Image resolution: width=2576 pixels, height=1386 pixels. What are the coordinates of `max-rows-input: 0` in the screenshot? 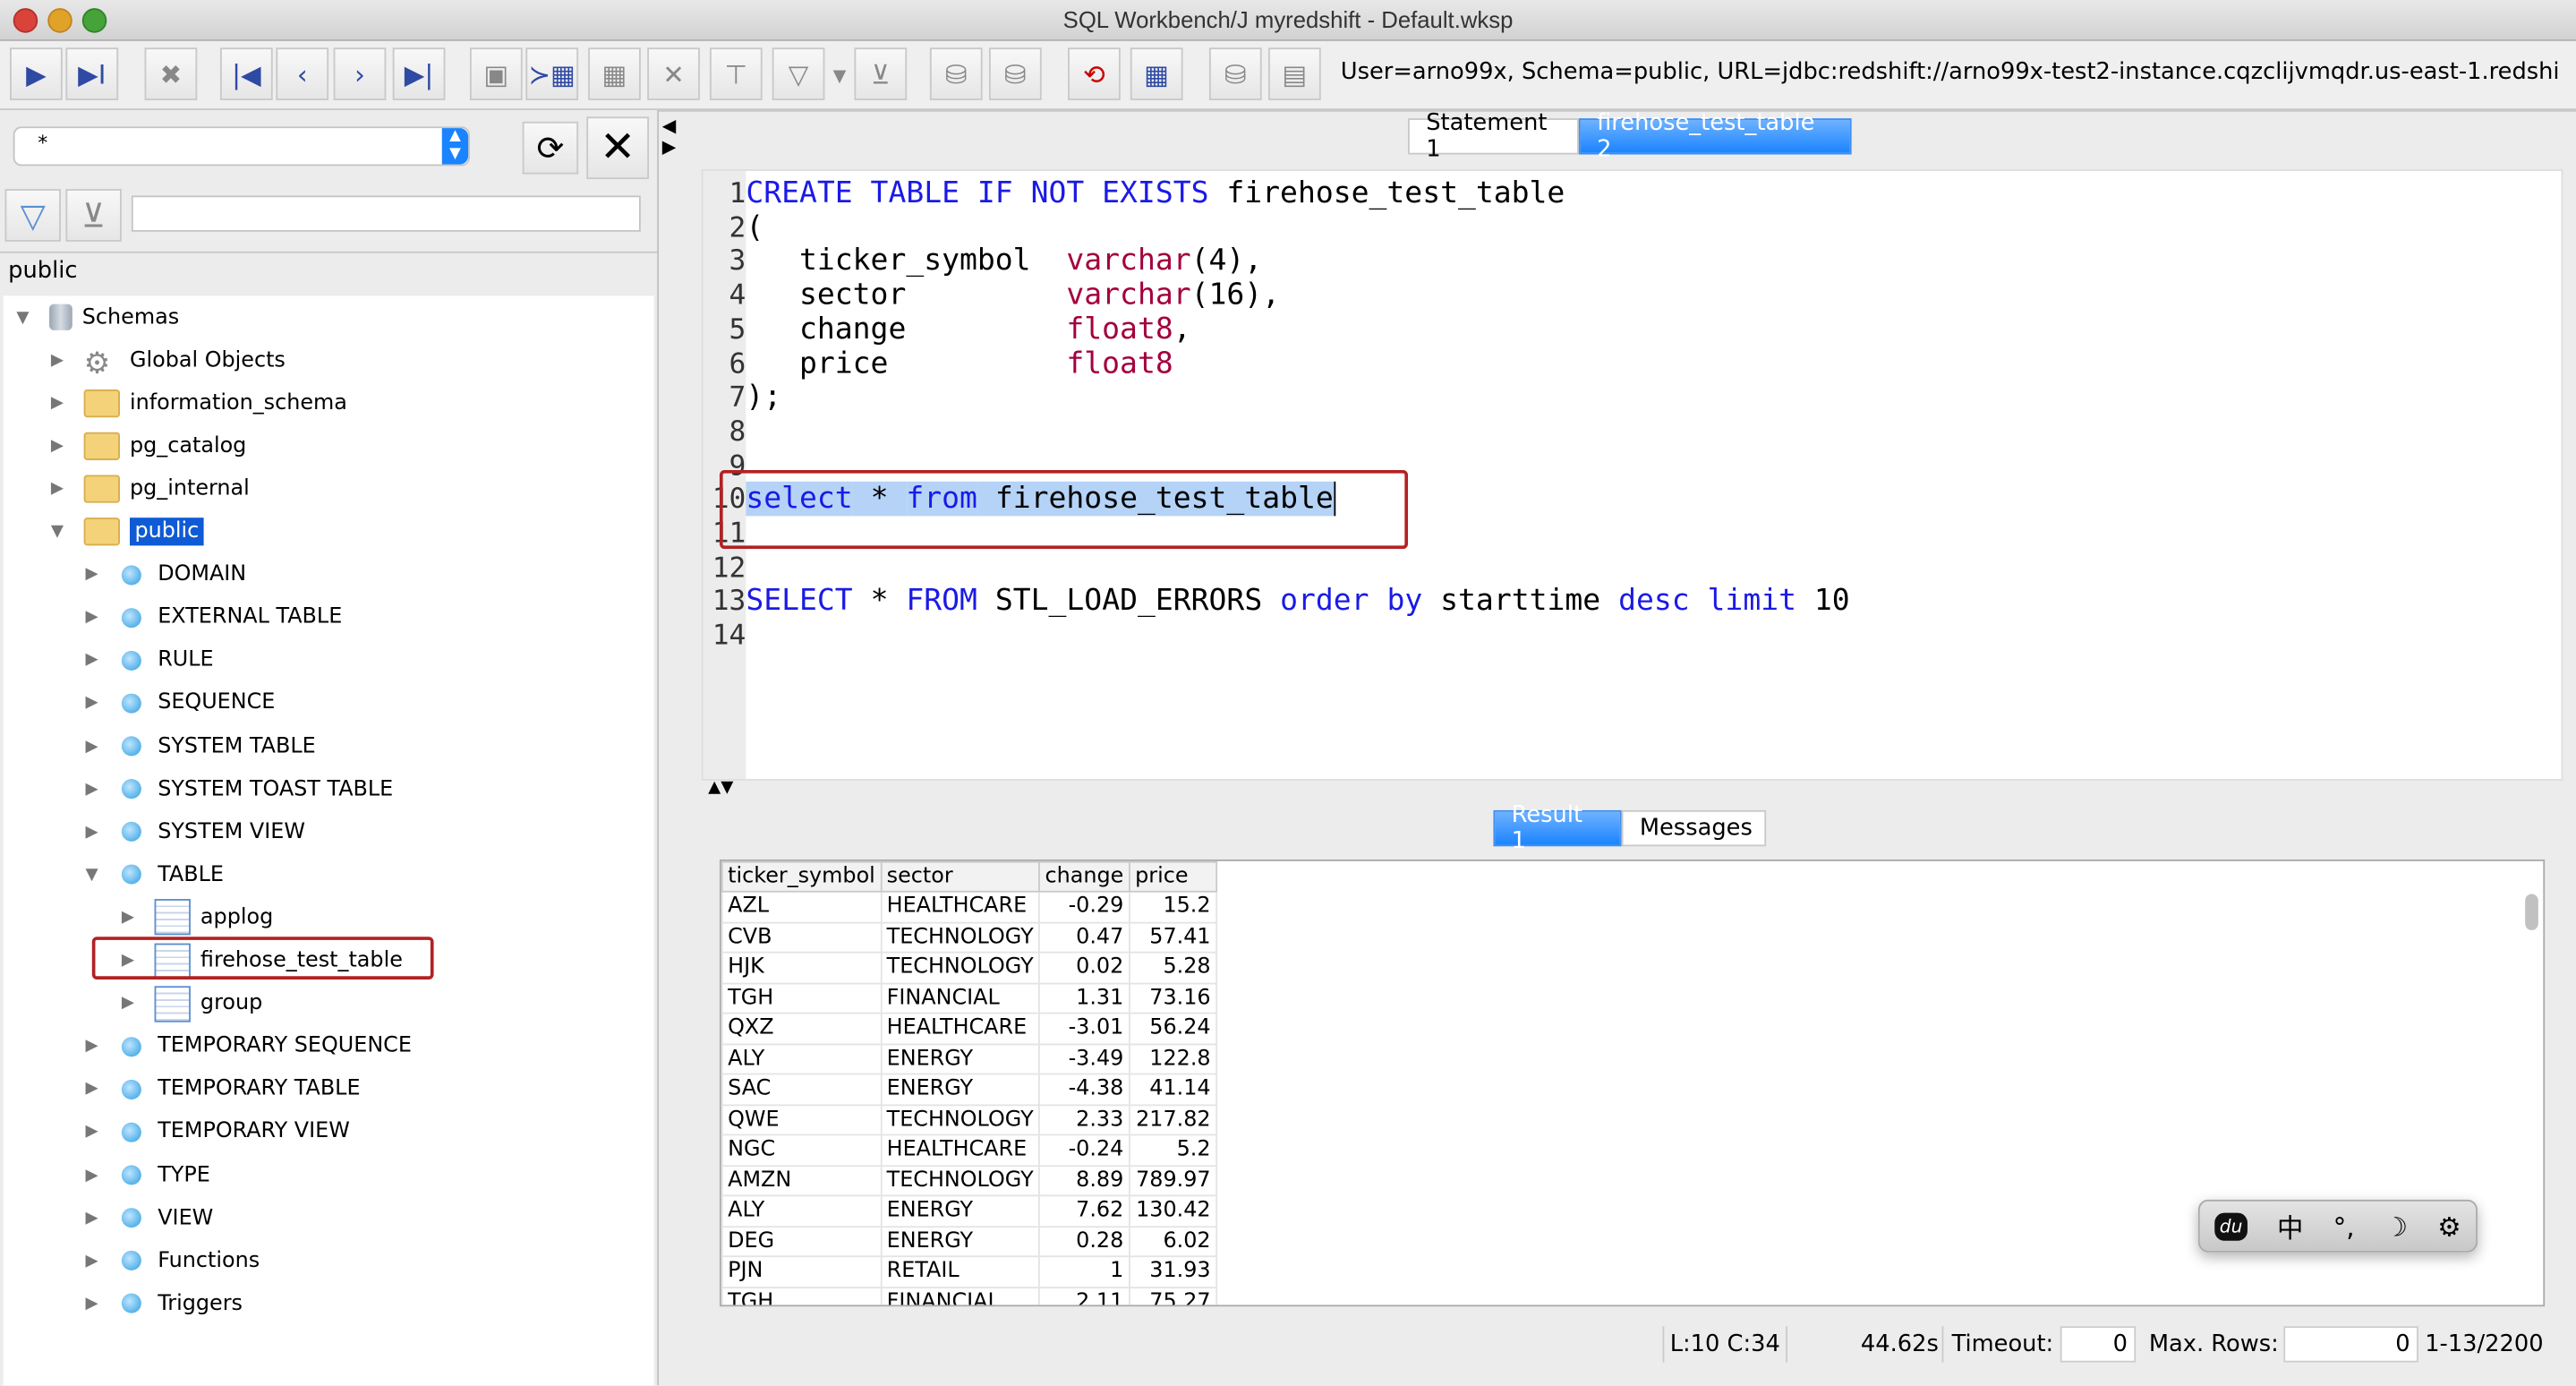 It's located at (2350, 1344).